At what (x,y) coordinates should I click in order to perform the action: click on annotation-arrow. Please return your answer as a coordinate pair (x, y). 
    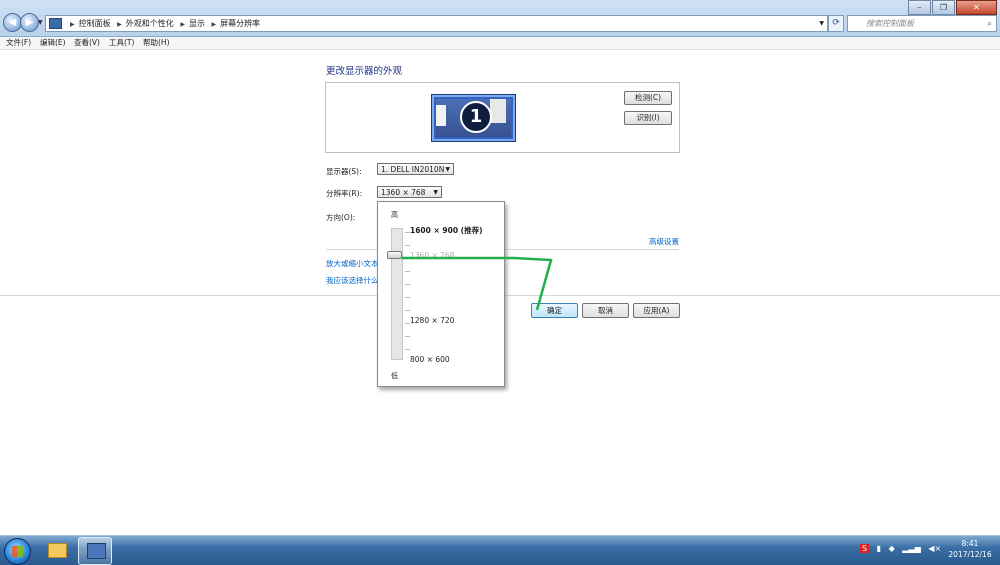
    Looking at the image, I should click on (477, 283).